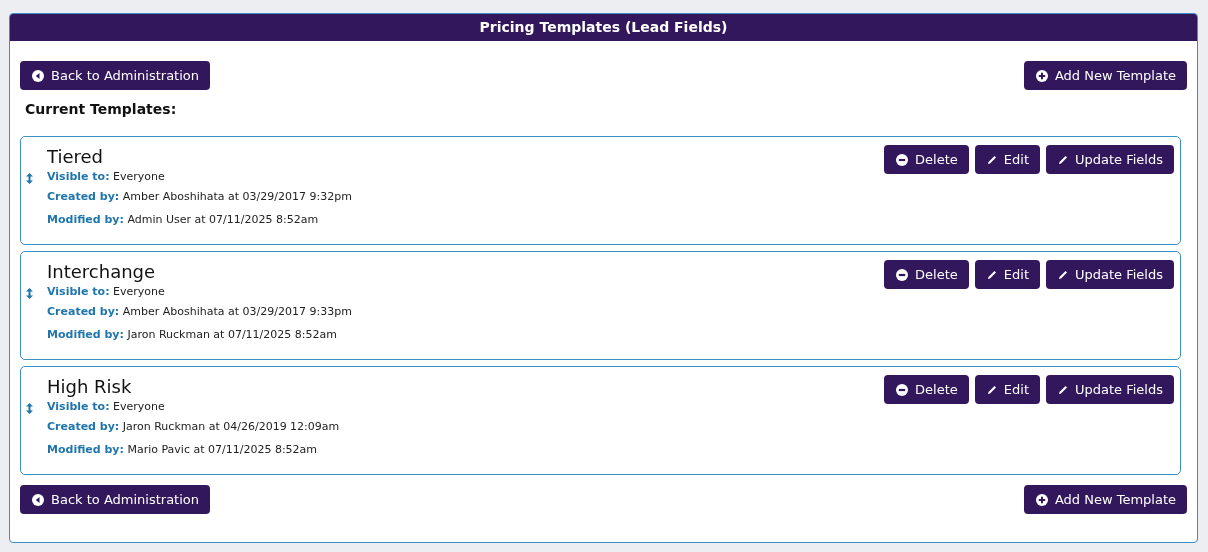 Image resolution: width=1208 pixels, height=552 pixels. I want to click on window-title: Pricing Templates (Lead Fields), so click(603, 27).